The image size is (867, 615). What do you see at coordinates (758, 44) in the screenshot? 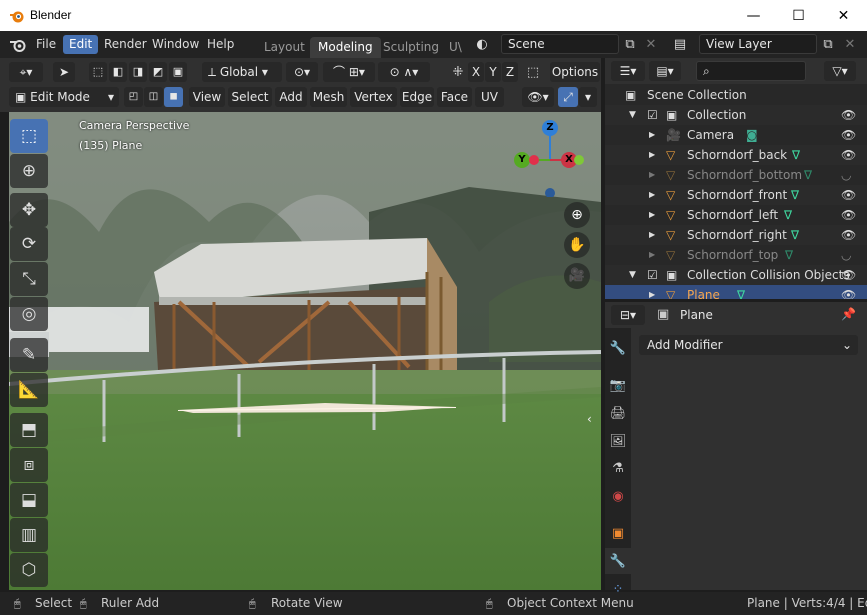
I see `view-layer-field: View Layer` at bounding box center [758, 44].